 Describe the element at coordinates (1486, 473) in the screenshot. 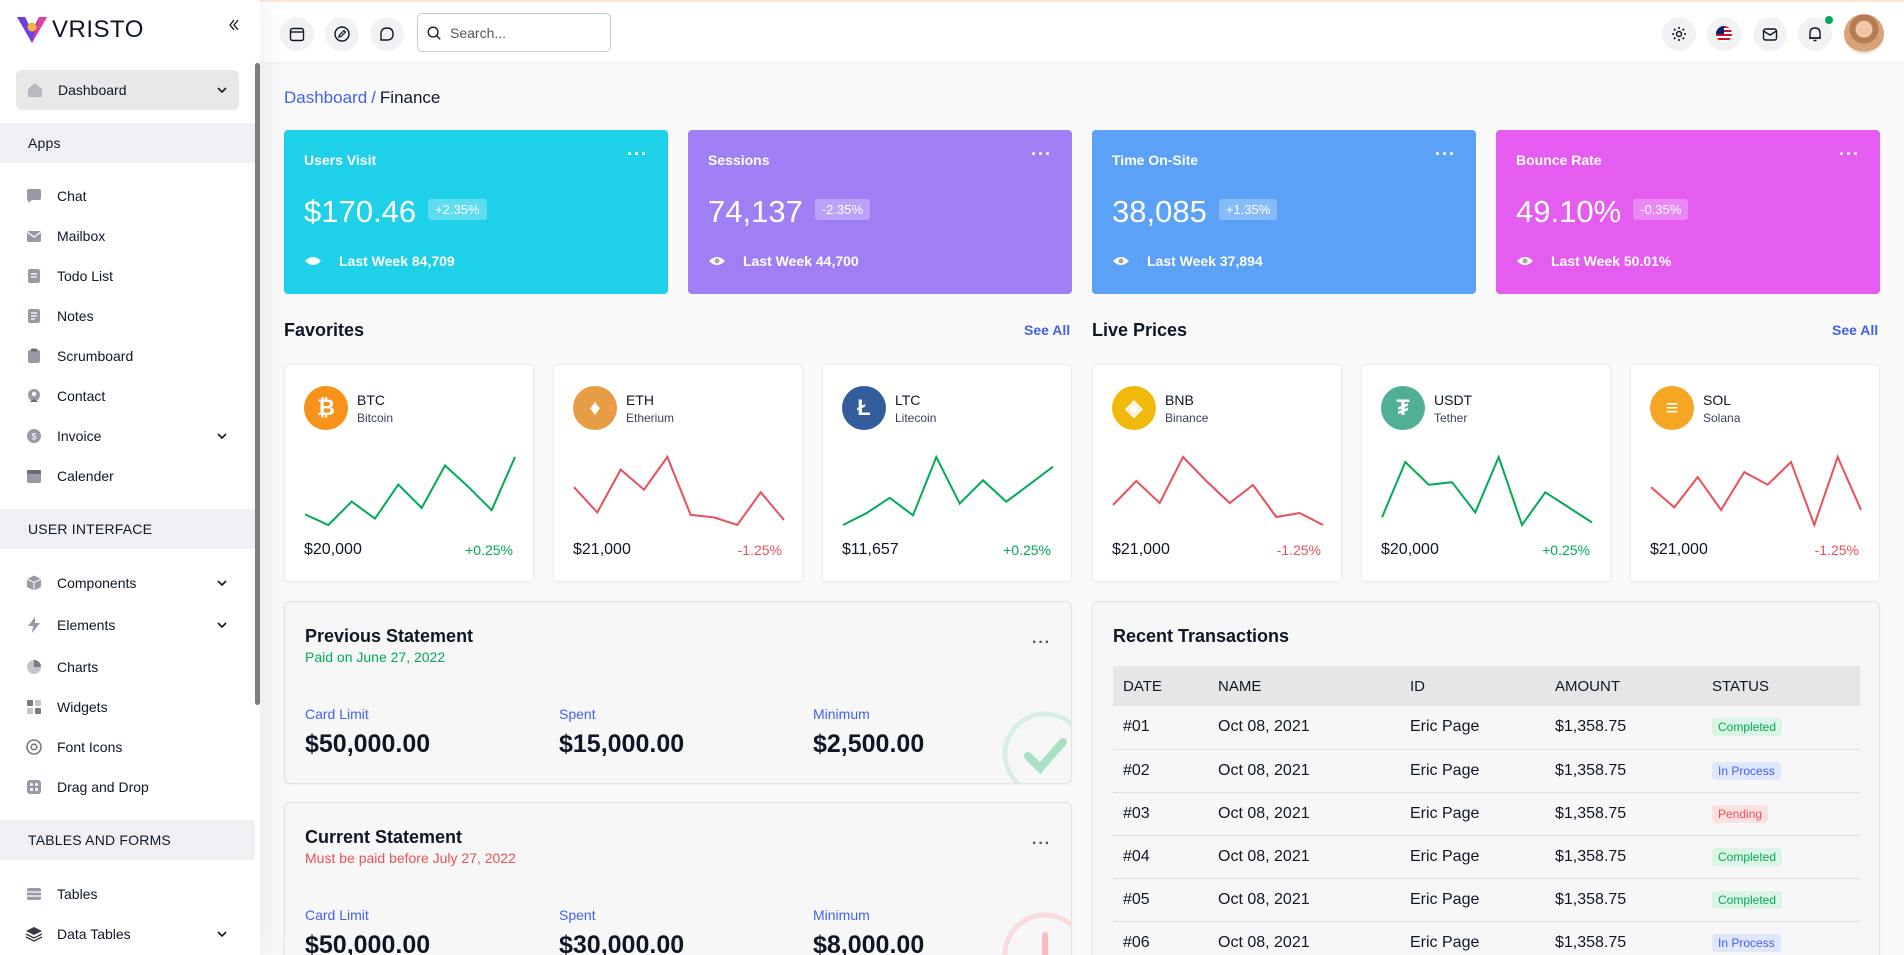

I see `coin-card-usdt: ₮ USDT Tether $20,000 +0.25%` at that location.